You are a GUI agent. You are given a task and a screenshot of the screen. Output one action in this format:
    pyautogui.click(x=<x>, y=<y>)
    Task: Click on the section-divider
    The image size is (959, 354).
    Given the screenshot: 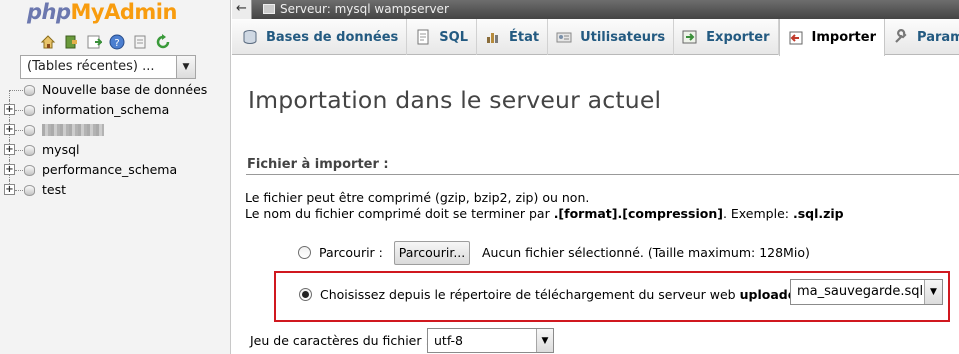 What is the action you would take?
    pyautogui.click(x=602, y=174)
    